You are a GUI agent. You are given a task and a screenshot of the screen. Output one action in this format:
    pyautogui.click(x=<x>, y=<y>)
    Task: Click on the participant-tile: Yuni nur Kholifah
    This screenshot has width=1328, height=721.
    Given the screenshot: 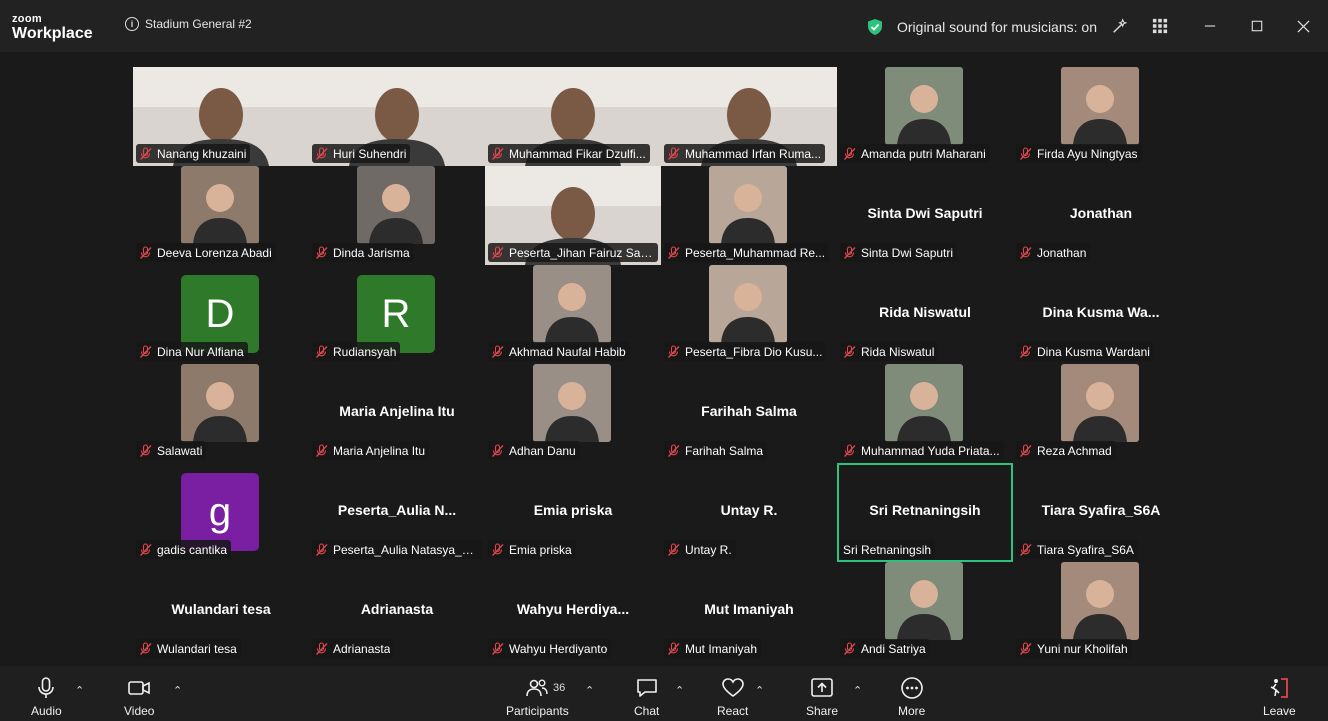 What is the action you would take?
    pyautogui.click(x=1101, y=611)
    